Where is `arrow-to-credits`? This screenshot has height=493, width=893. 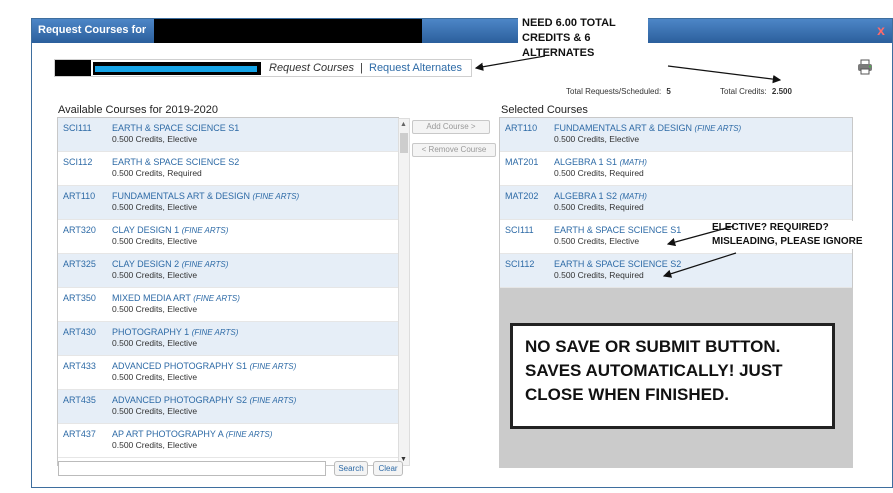 arrow-to-credits is located at coordinates (724, 74).